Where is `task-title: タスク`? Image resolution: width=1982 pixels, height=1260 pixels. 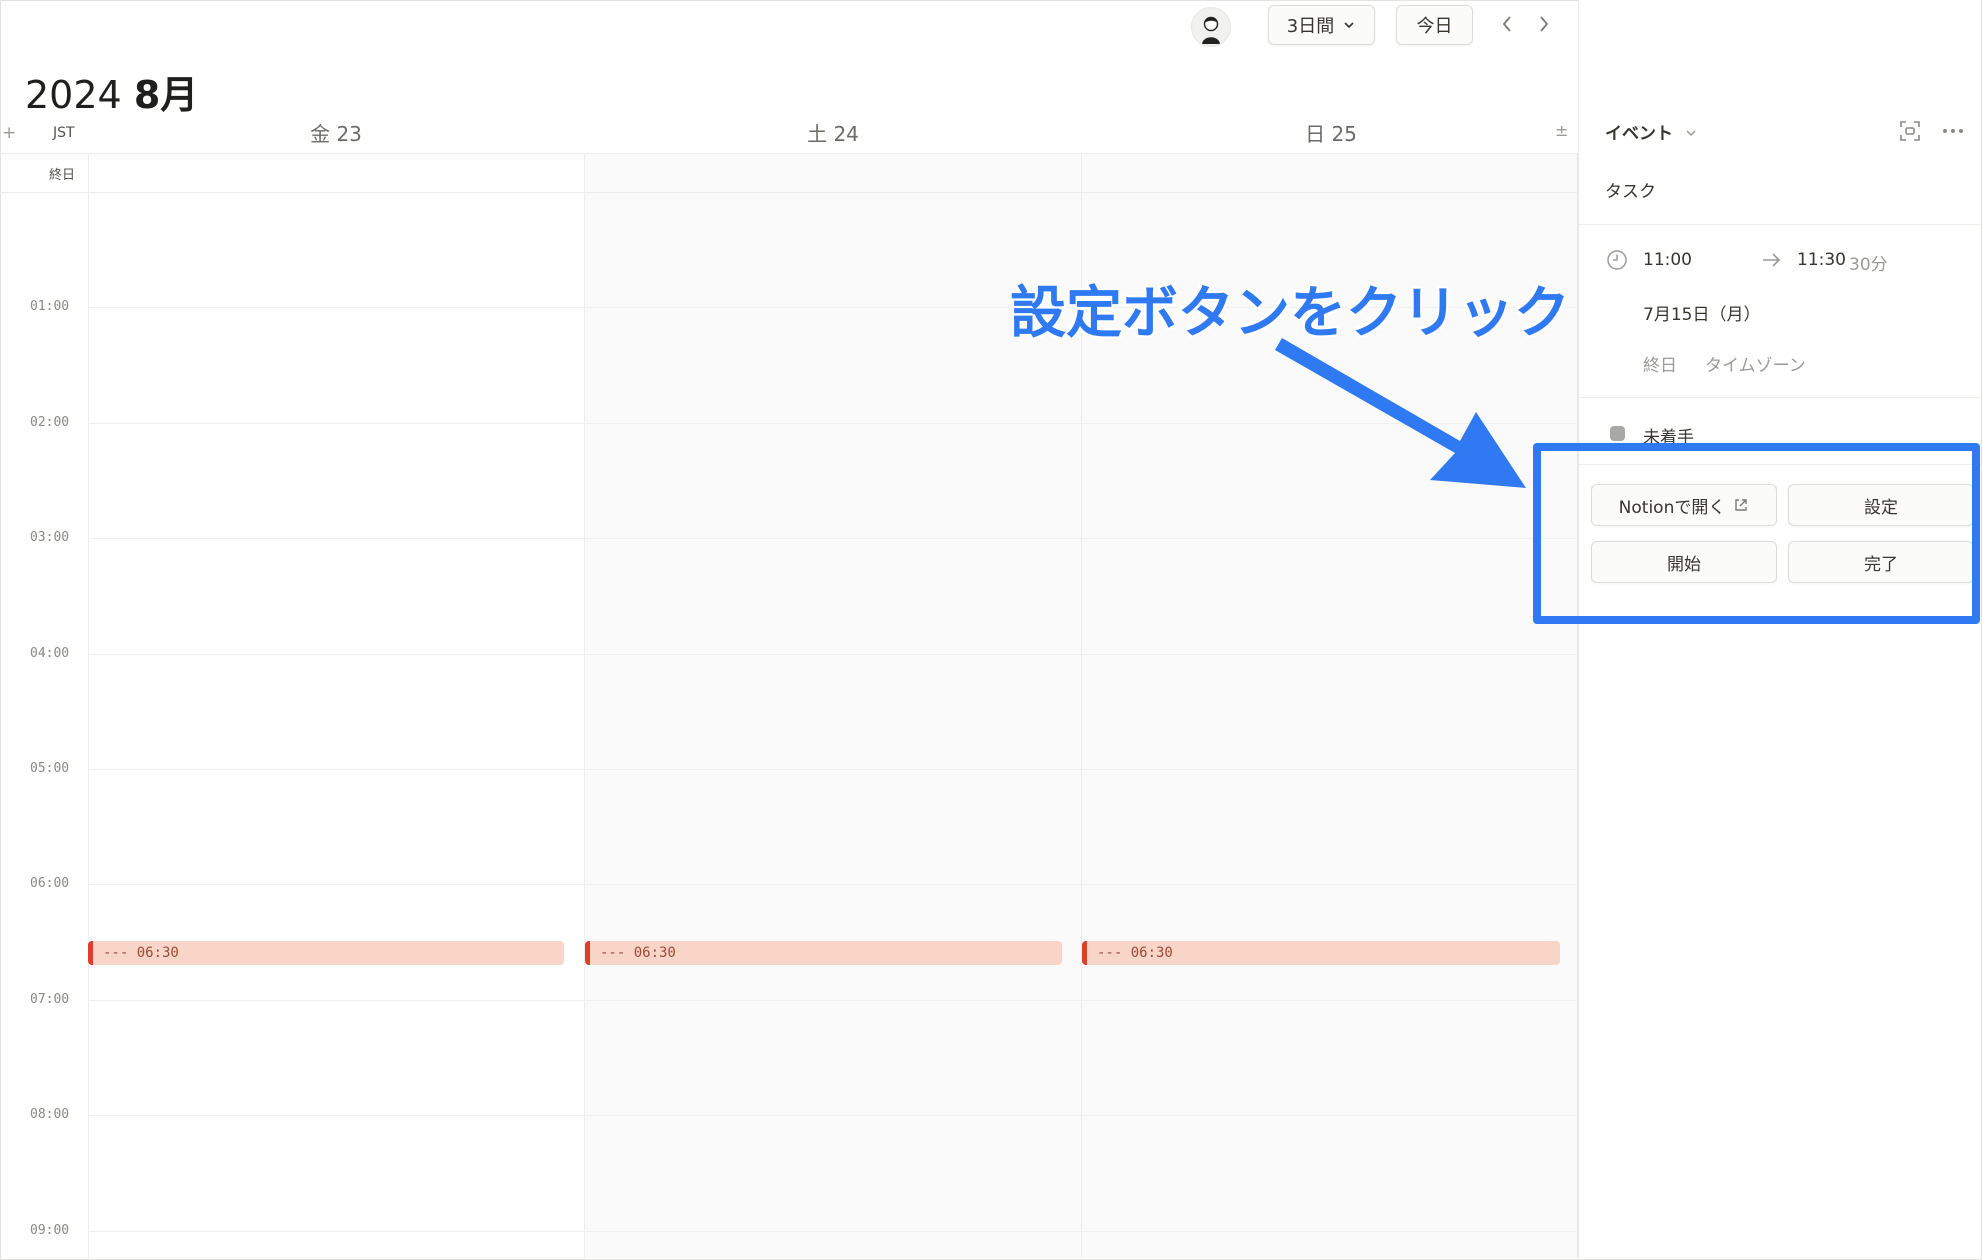
task-title: タスク is located at coordinates (1630, 189).